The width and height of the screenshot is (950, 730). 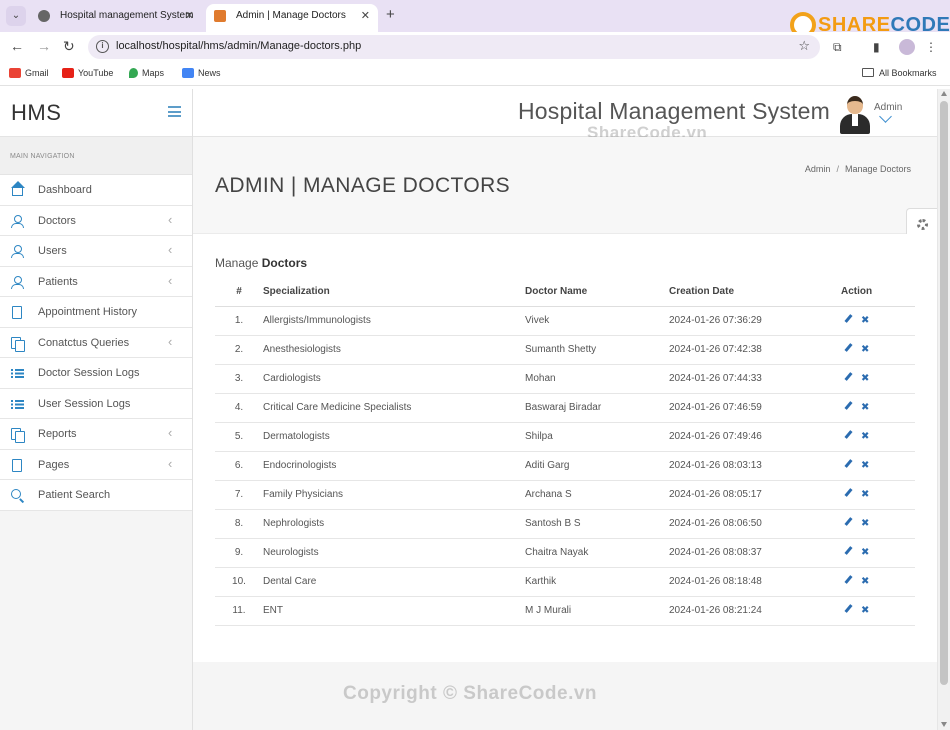 I want to click on files-icon, so click(x=18, y=344).